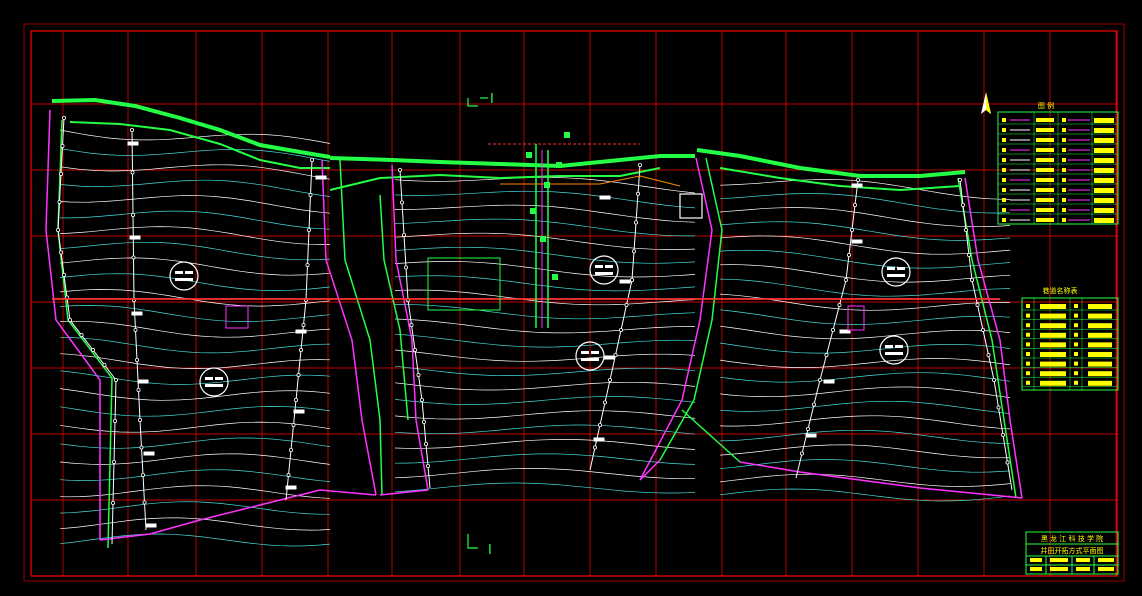  What do you see at coordinates (490, 550) in the screenshot?
I see `section-marker-bottom-label: I` at bounding box center [490, 550].